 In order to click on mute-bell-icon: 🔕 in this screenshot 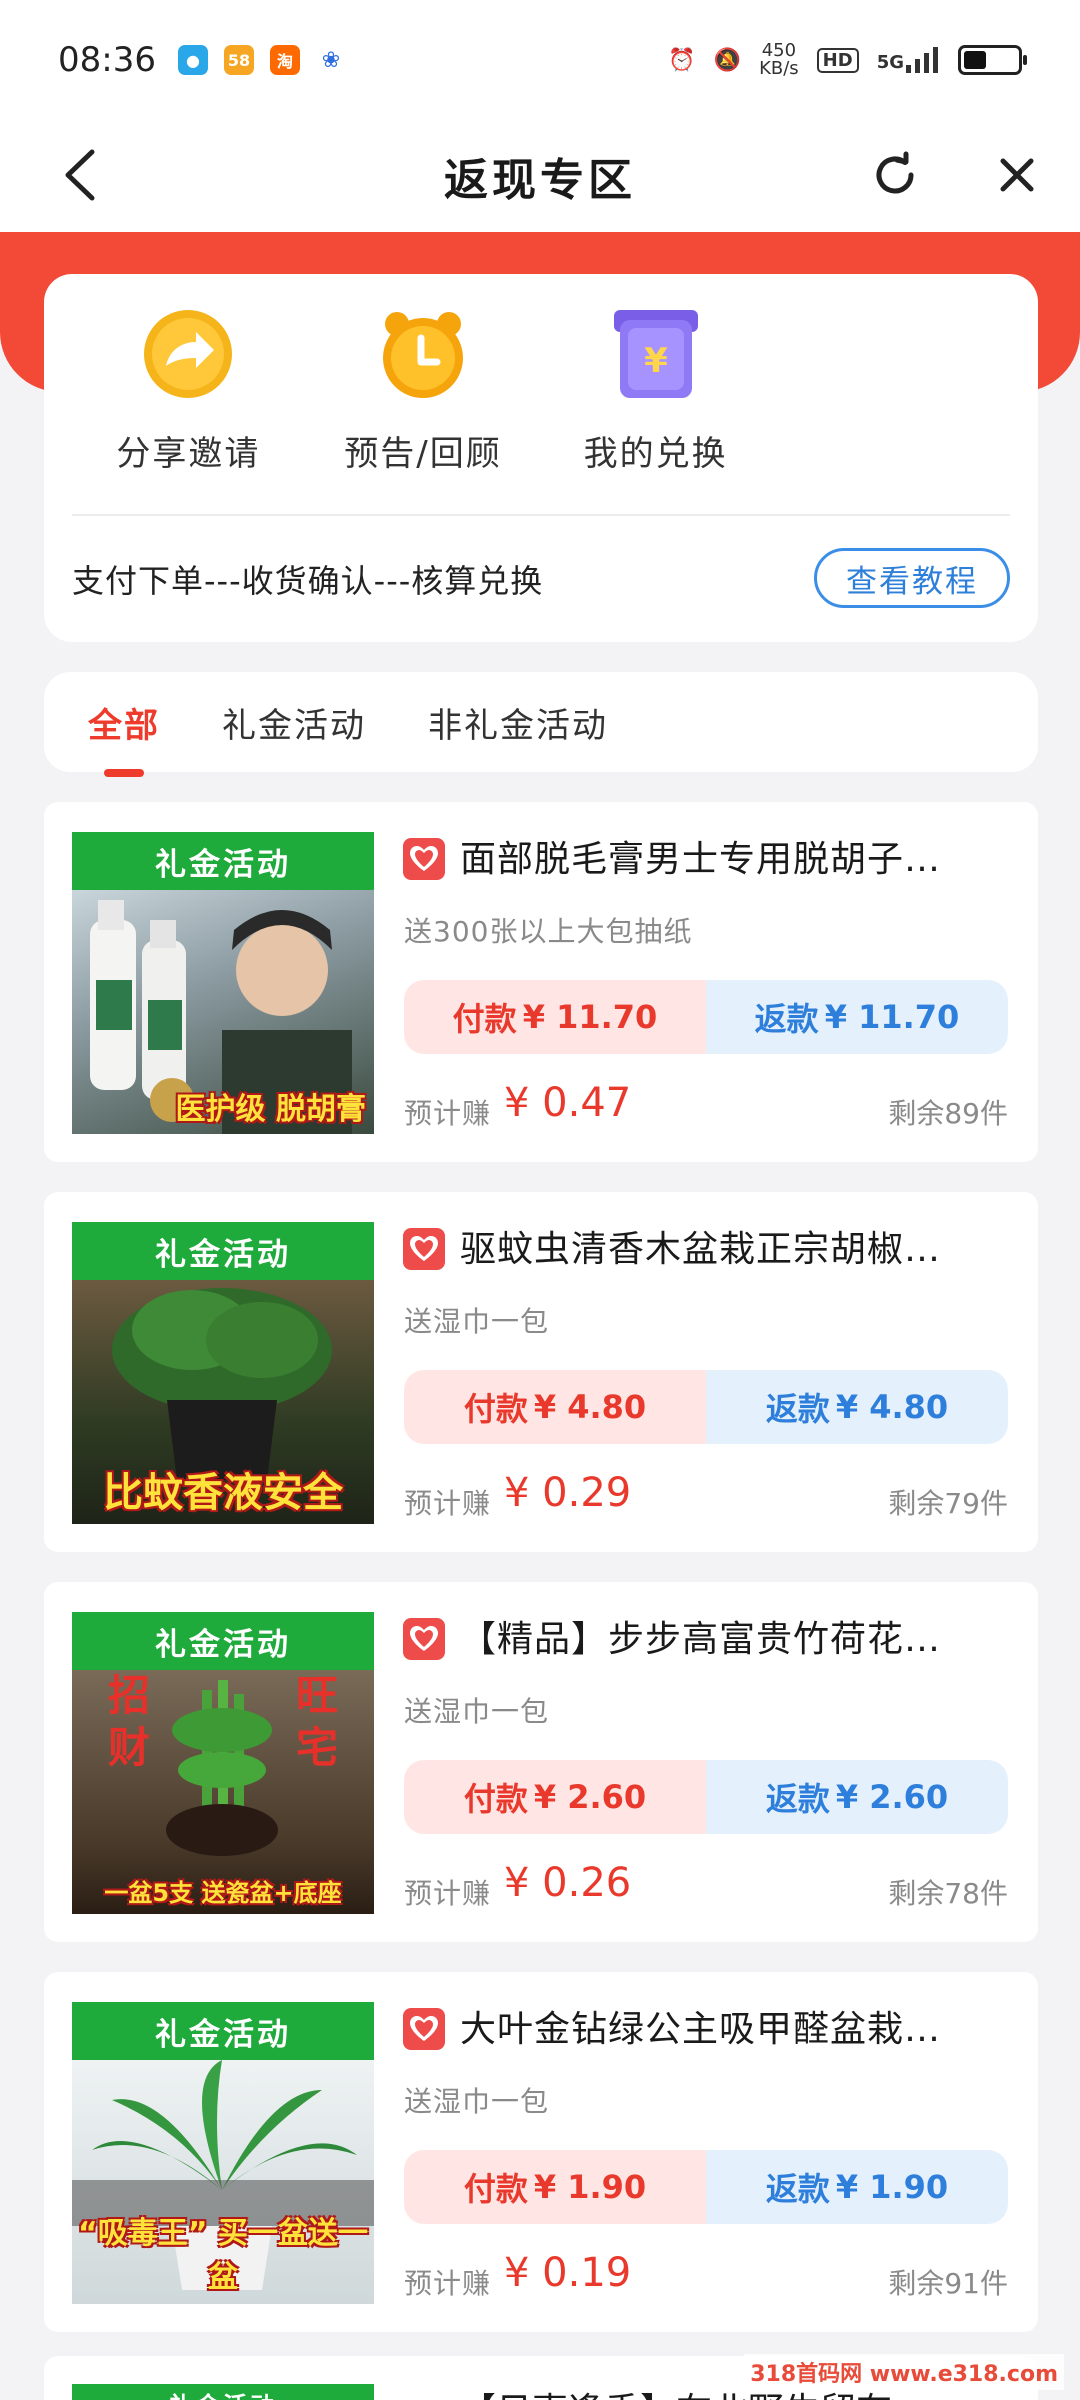, I will do `click(727, 60)`.